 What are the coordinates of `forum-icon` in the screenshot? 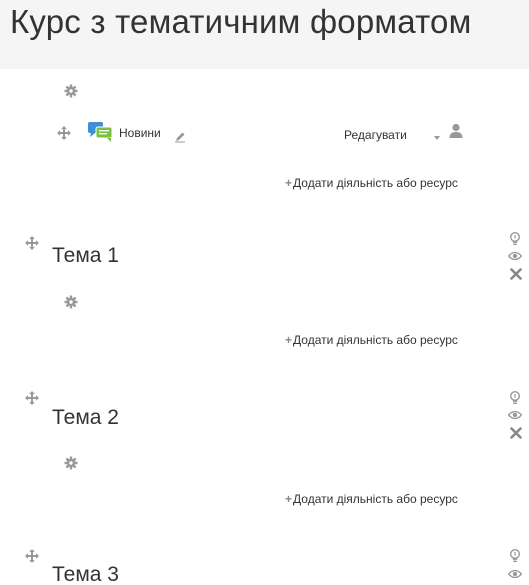 It's located at (100, 132).